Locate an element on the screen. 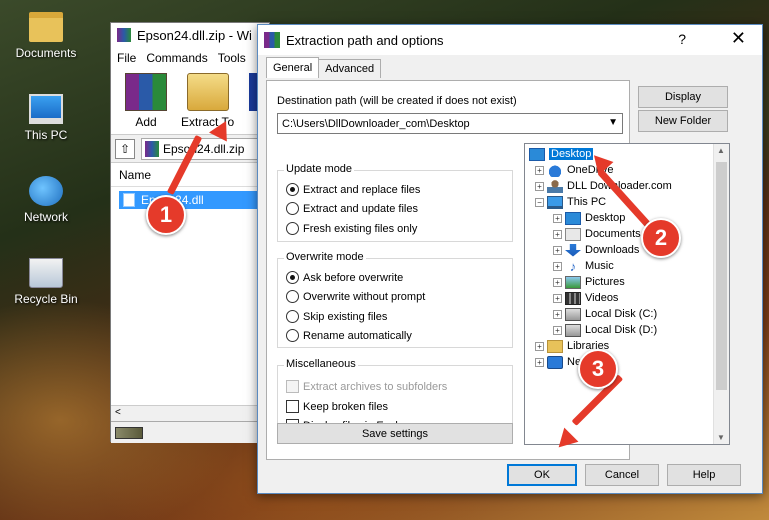 The image size is (769, 520). tree-label: Desktop is located at coordinates (571, 154).